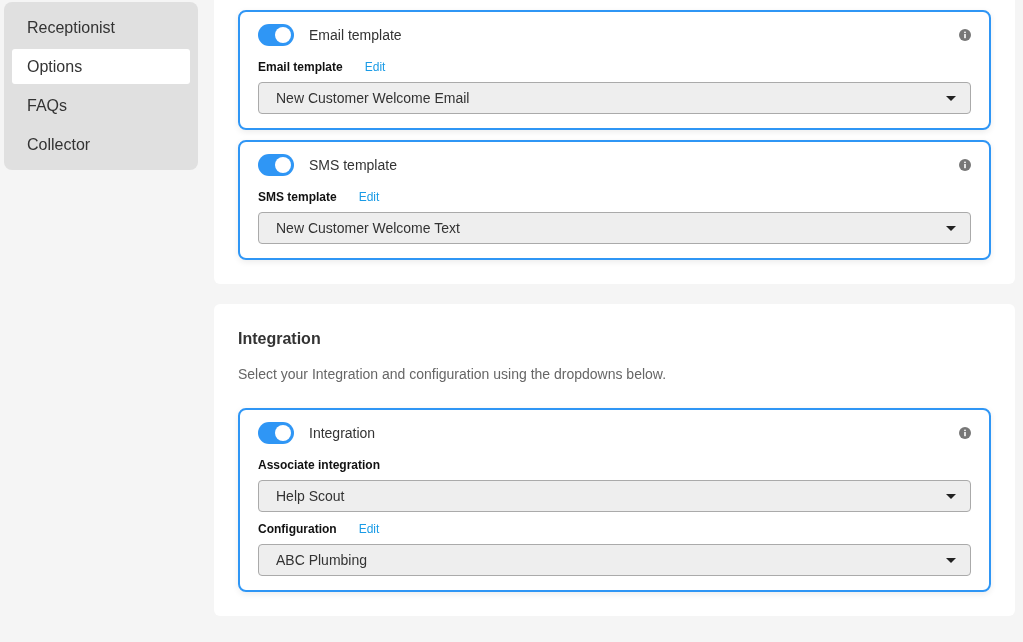 The width and height of the screenshot is (1023, 642). I want to click on dropdown: Help Scout, so click(614, 496).